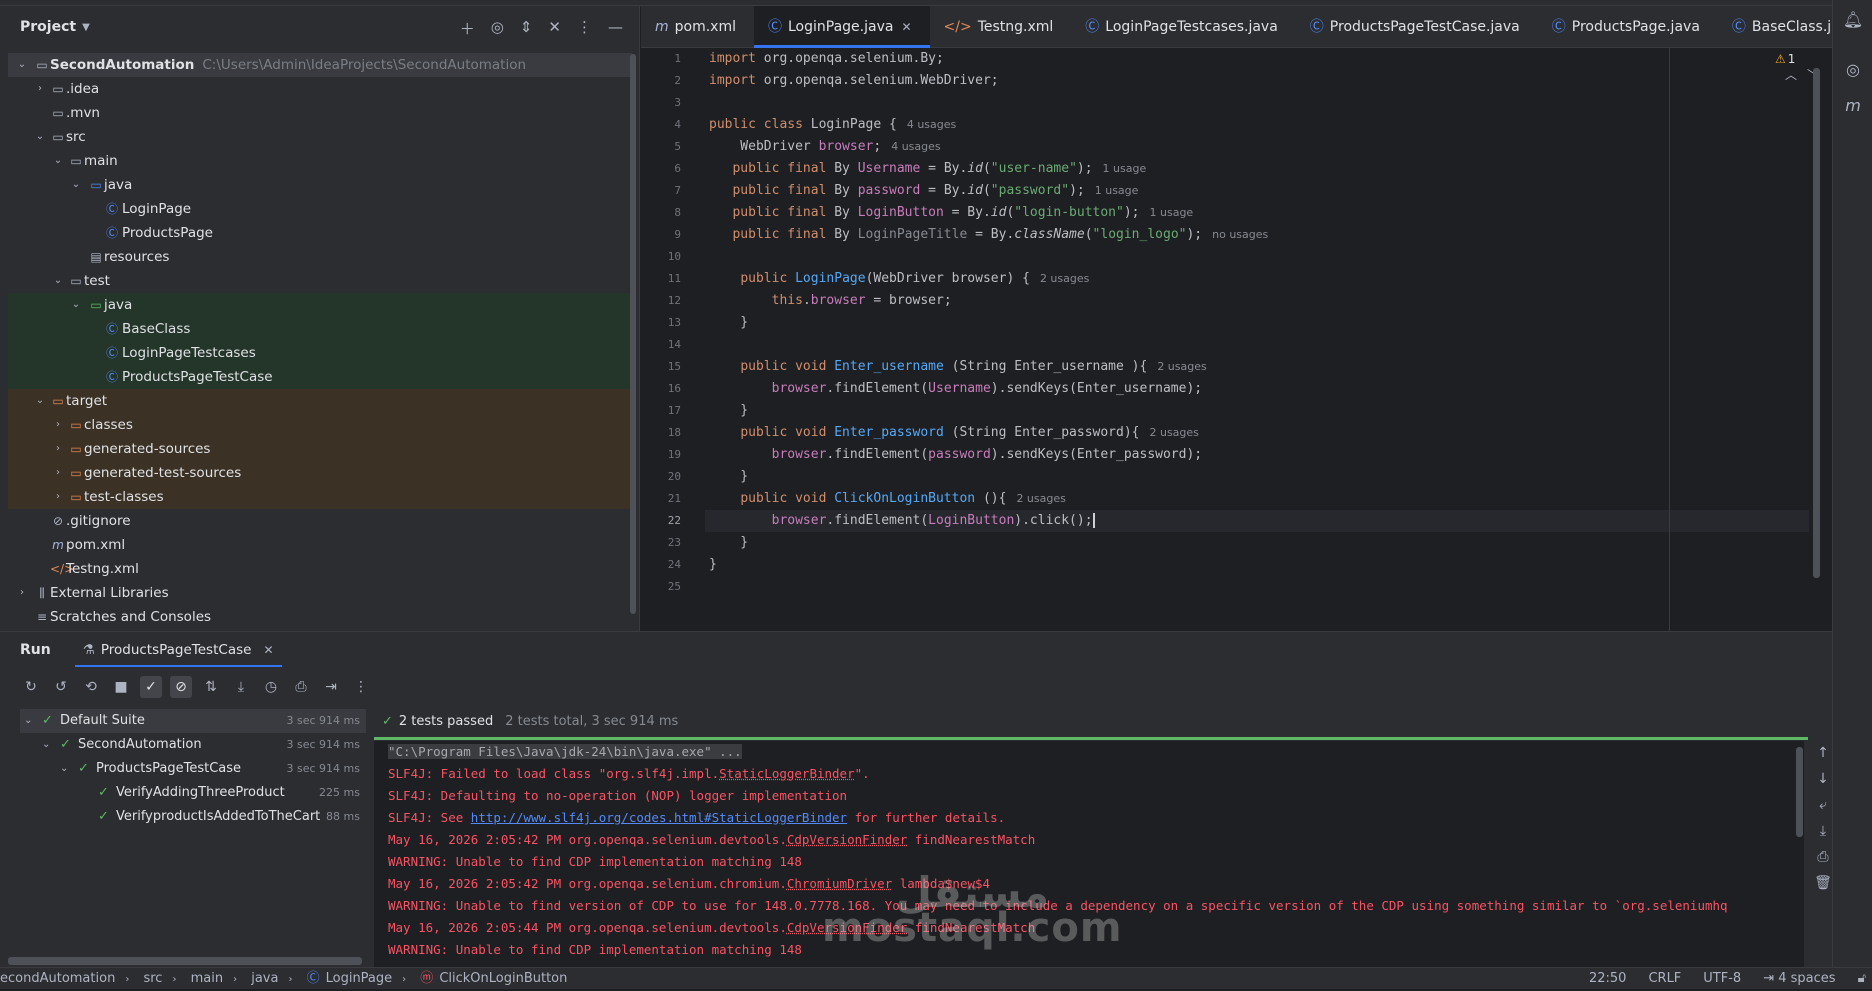  Describe the element at coordinates (241, 687) in the screenshot. I see `import-tests-icon: ⤓` at that location.